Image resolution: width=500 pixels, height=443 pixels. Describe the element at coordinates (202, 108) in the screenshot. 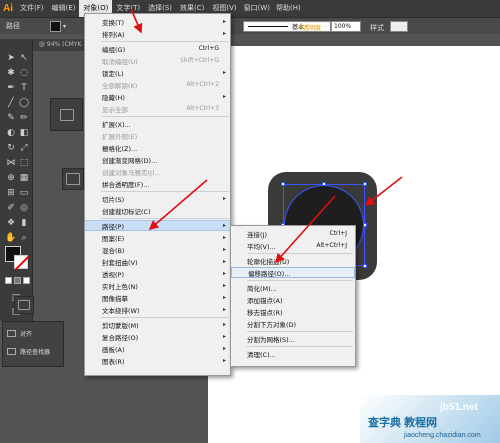

I see `menu-item-shortcut: Alt+Ctrl+3` at that location.